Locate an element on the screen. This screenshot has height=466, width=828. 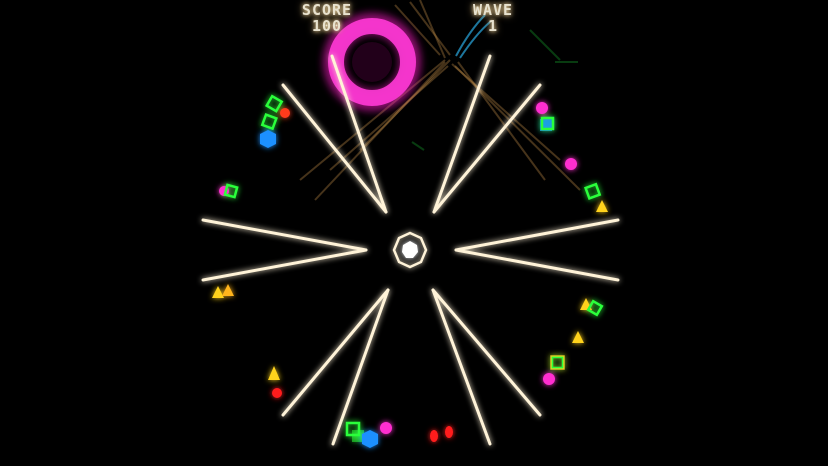
score-value: 100 is located at coordinates (327, 26).